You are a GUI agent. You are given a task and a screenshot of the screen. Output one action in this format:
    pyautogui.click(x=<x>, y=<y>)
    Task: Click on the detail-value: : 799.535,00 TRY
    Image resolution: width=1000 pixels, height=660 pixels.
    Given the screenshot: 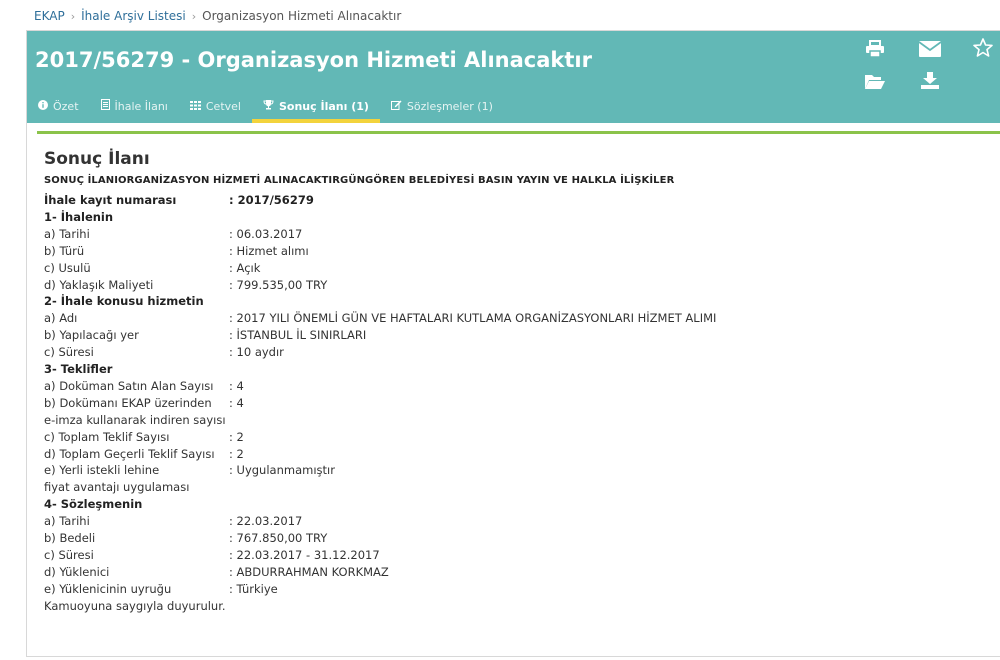 What is the action you would take?
    pyautogui.click(x=278, y=284)
    